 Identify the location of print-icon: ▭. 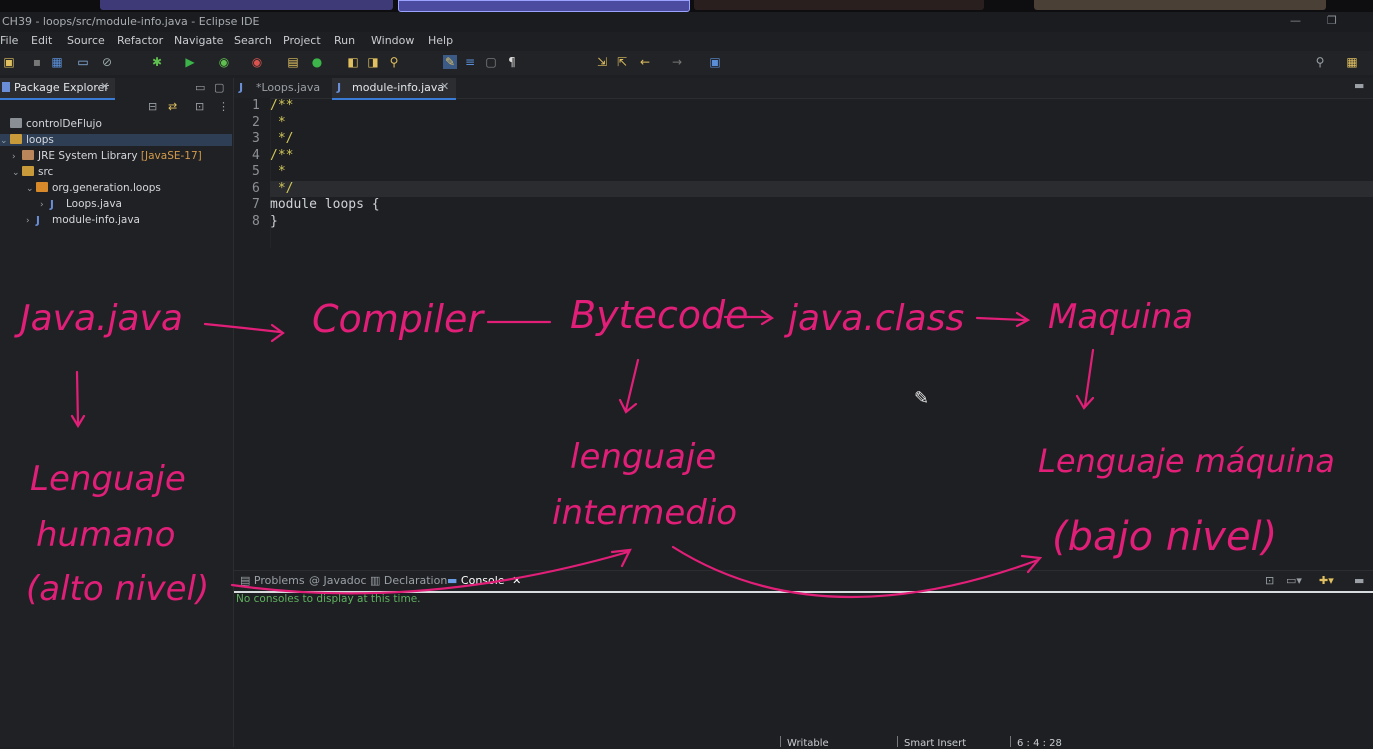
(83, 62).